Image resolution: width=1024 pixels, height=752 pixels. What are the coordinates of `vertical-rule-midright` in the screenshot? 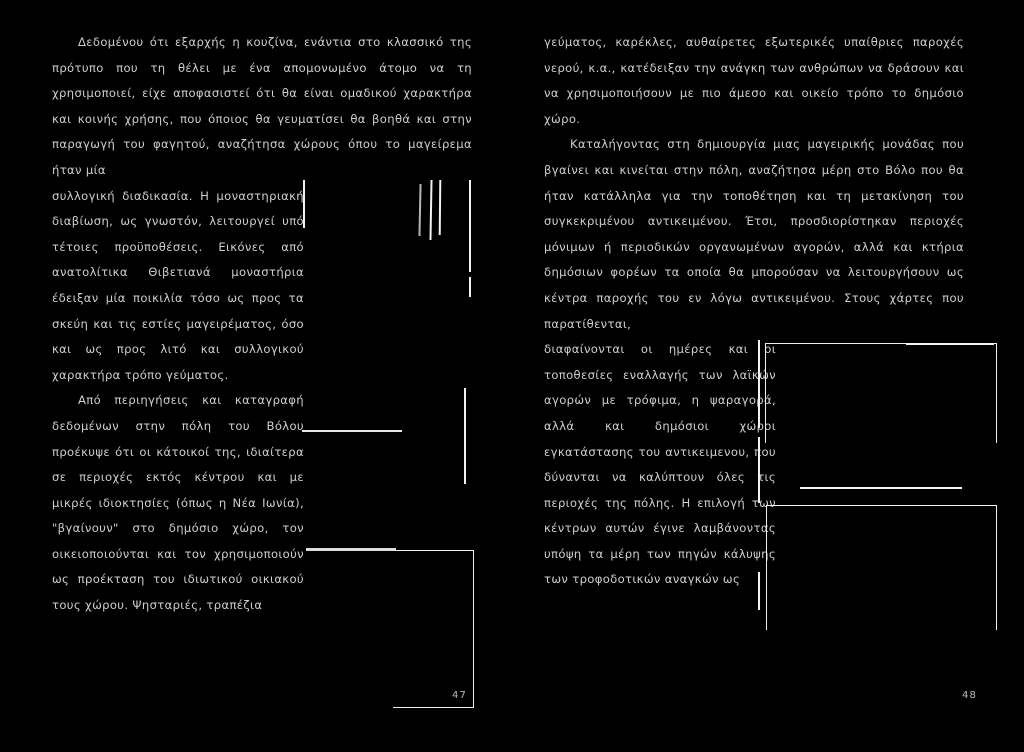 It's located at (465, 436).